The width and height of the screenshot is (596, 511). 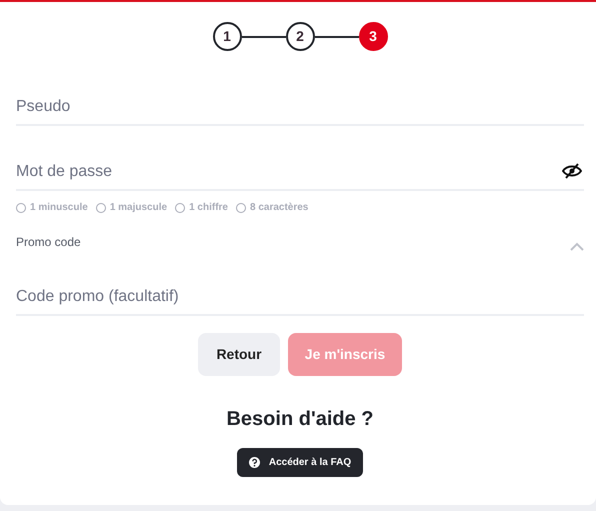 What do you see at coordinates (572, 171) in the screenshot?
I see `hide-password-icon` at bounding box center [572, 171].